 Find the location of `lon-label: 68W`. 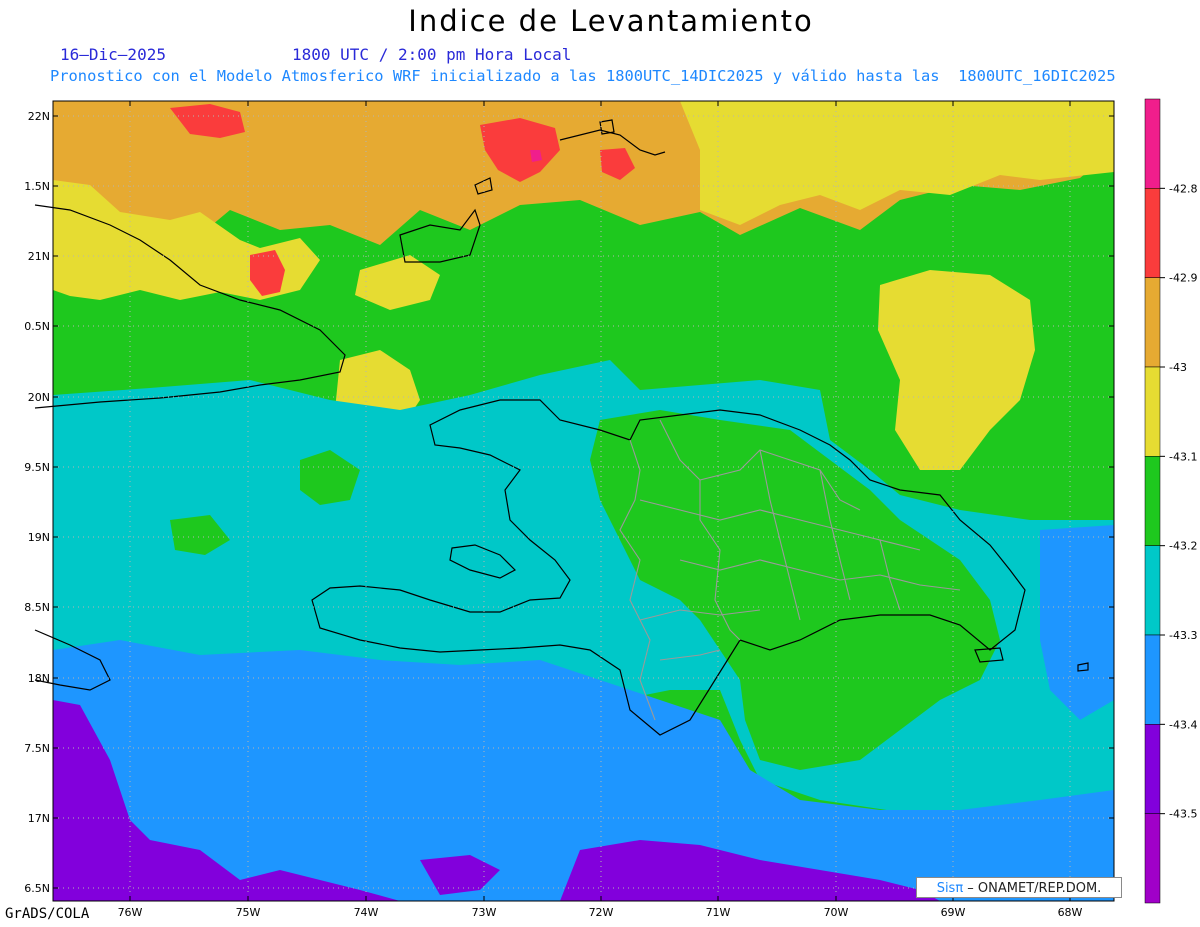

lon-label: 68W is located at coordinates (1070, 912).